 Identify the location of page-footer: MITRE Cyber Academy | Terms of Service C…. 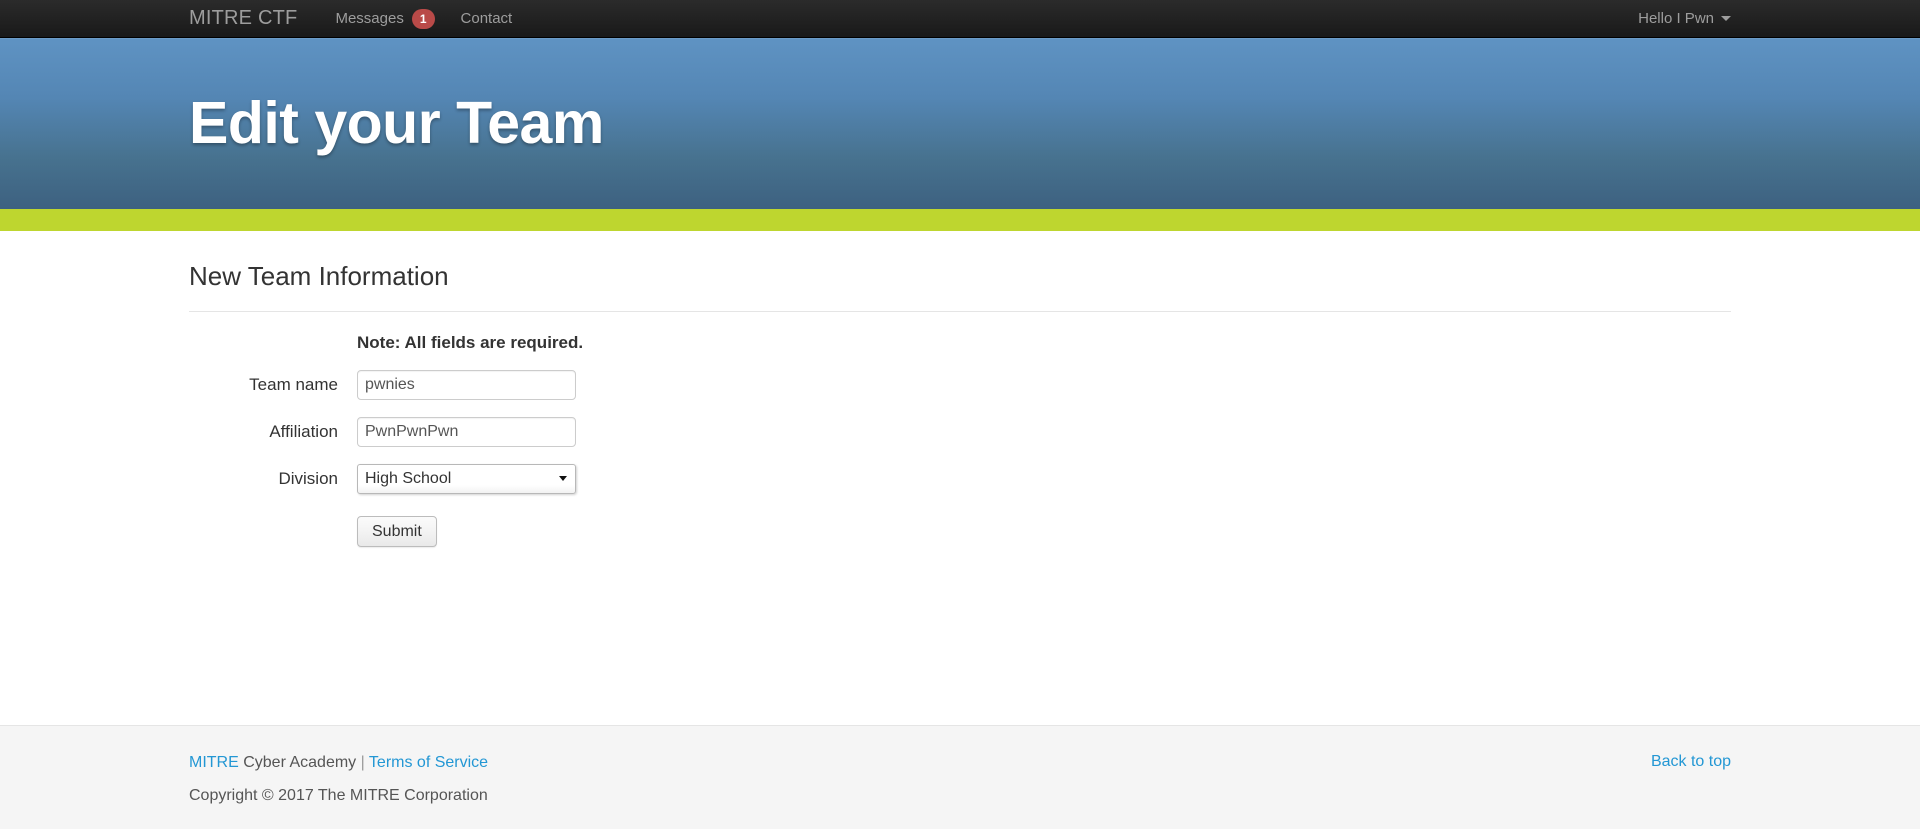
(960, 777).